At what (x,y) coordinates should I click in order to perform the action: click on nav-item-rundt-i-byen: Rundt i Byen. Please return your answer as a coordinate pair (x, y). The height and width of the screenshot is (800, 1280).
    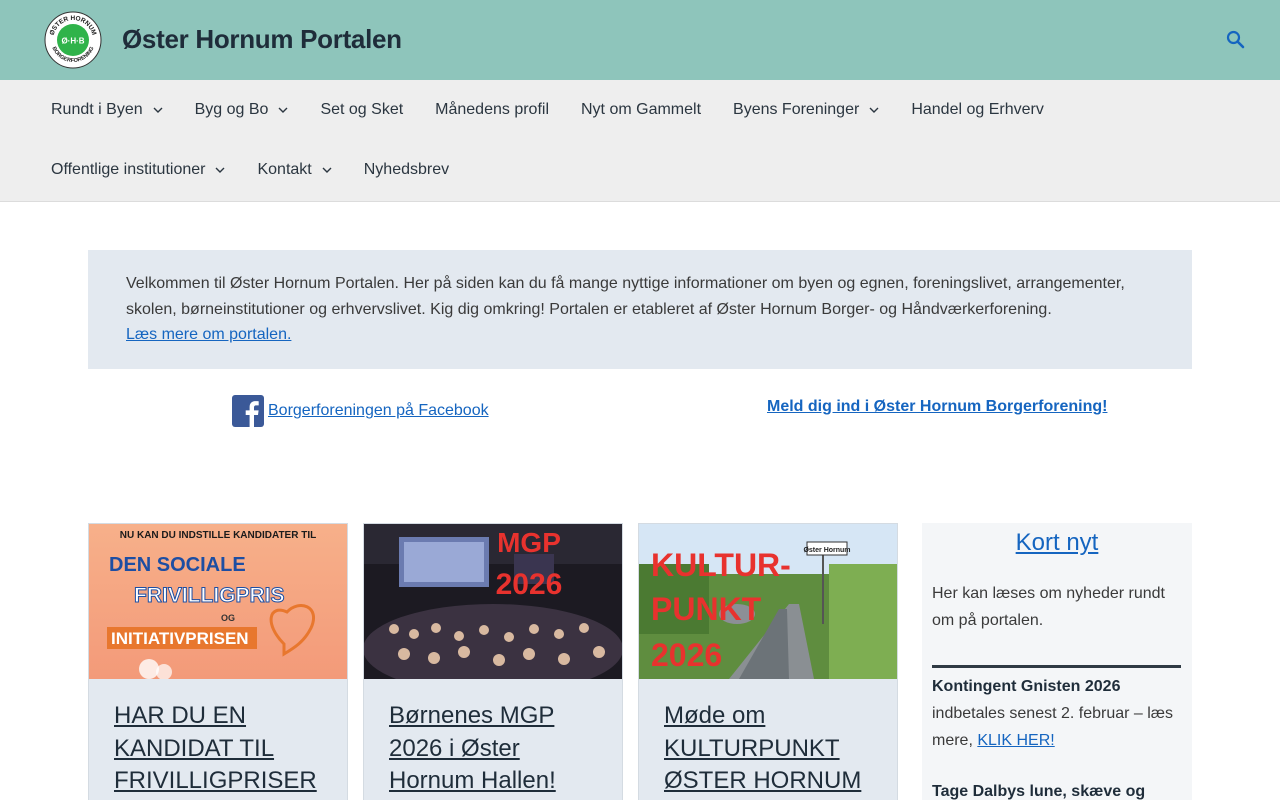
    Looking at the image, I should click on (107, 110).